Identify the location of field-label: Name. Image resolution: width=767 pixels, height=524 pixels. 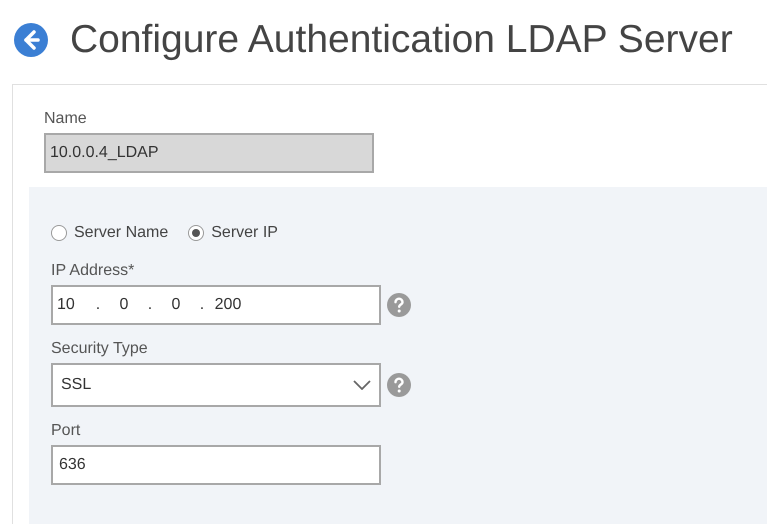
(66, 119).